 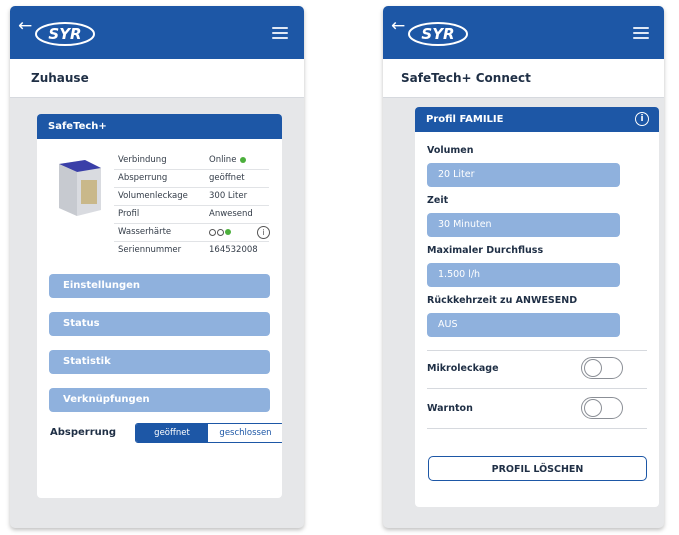 I want to click on absperrung-toggle: geöffnet geschlossen, so click(x=208, y=433).